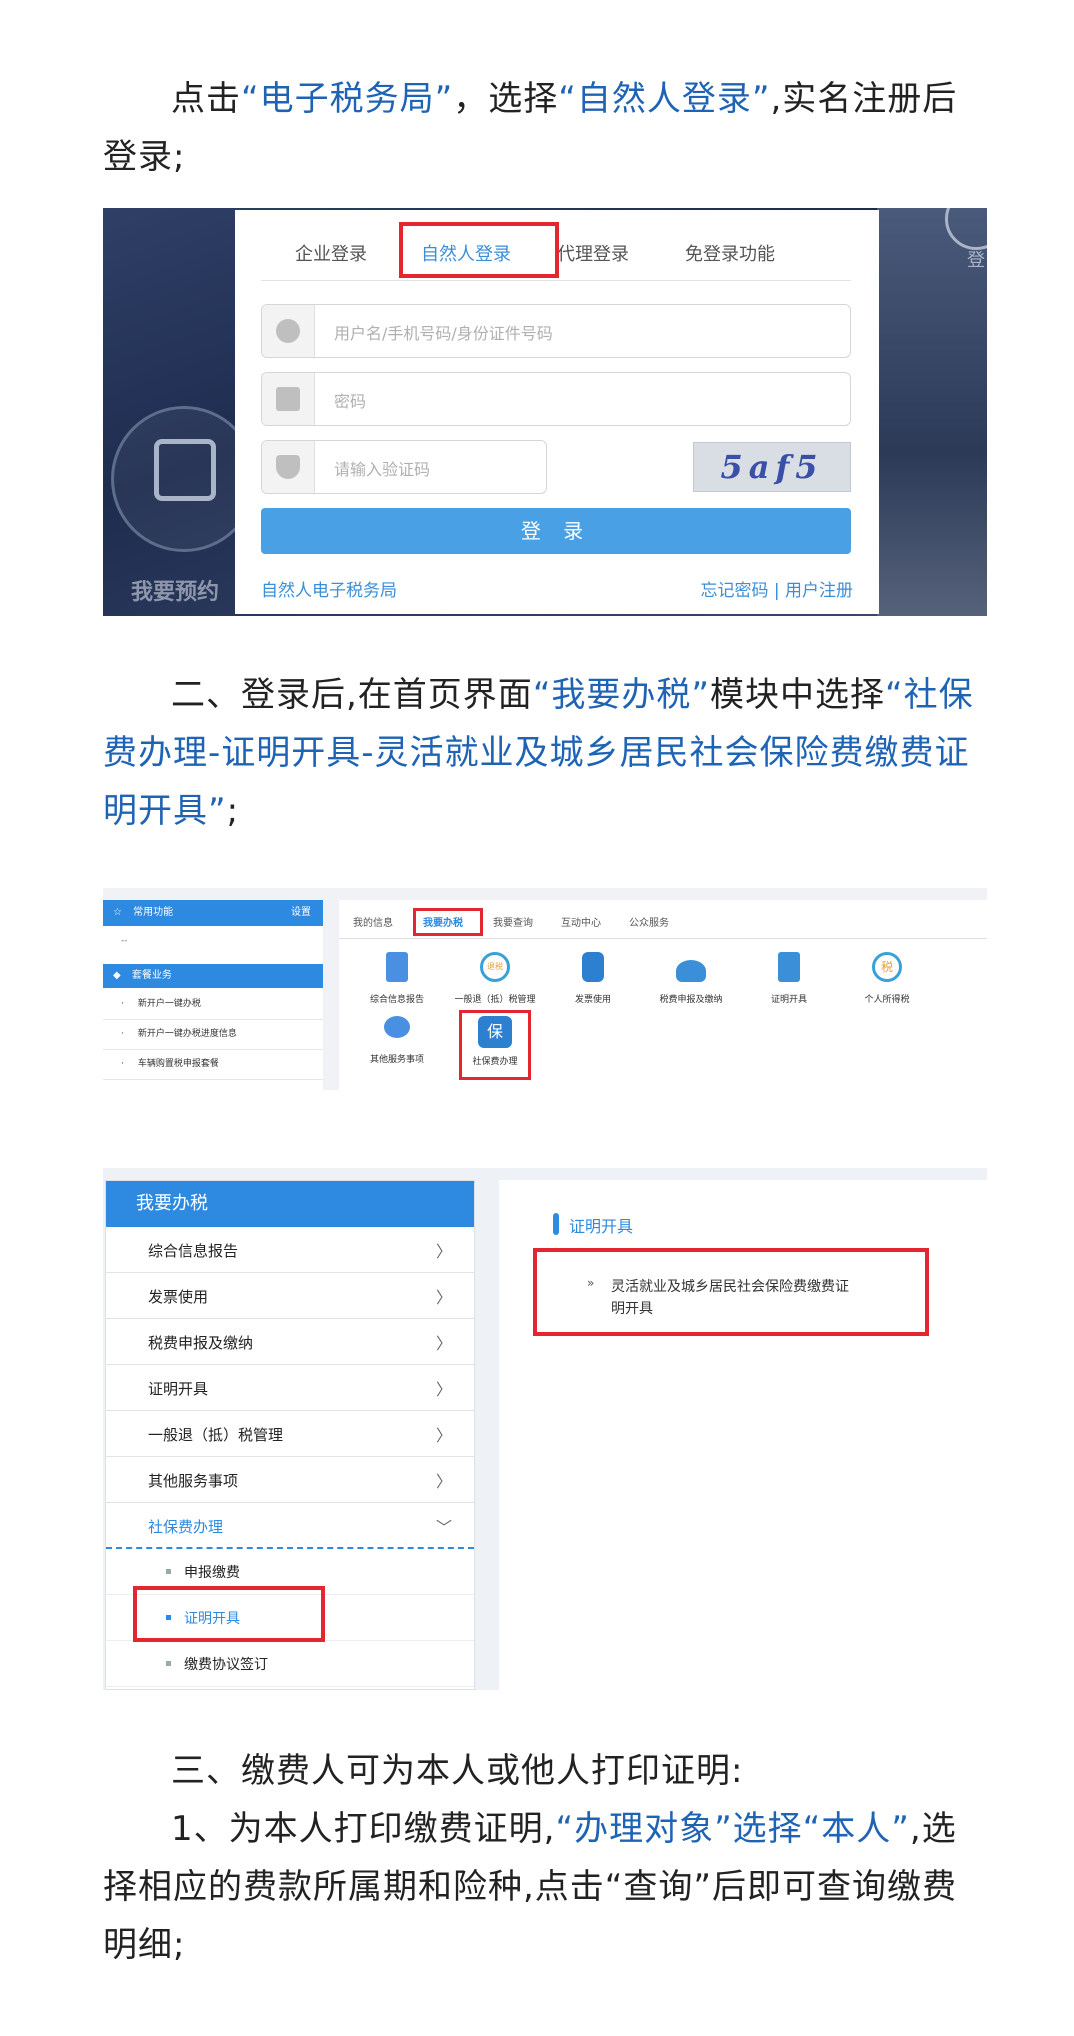 The width and height of the screenshot is (1074, 2036). What do you see at coordinates (352, 695) in the screenshot?
I see `step2-text-before: 二、登录后,在首页界面` at bounding box center [352, 695].